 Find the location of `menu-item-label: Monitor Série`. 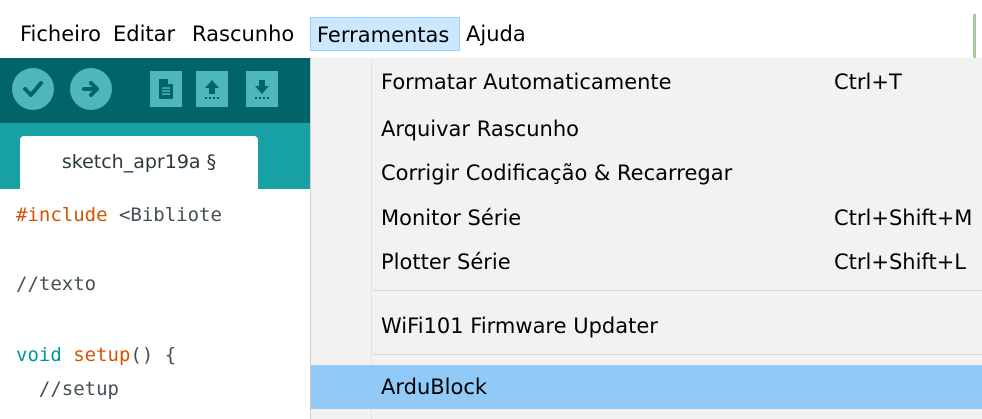

menu-item-label: Monitor Série is located at coordinates (451, 218).